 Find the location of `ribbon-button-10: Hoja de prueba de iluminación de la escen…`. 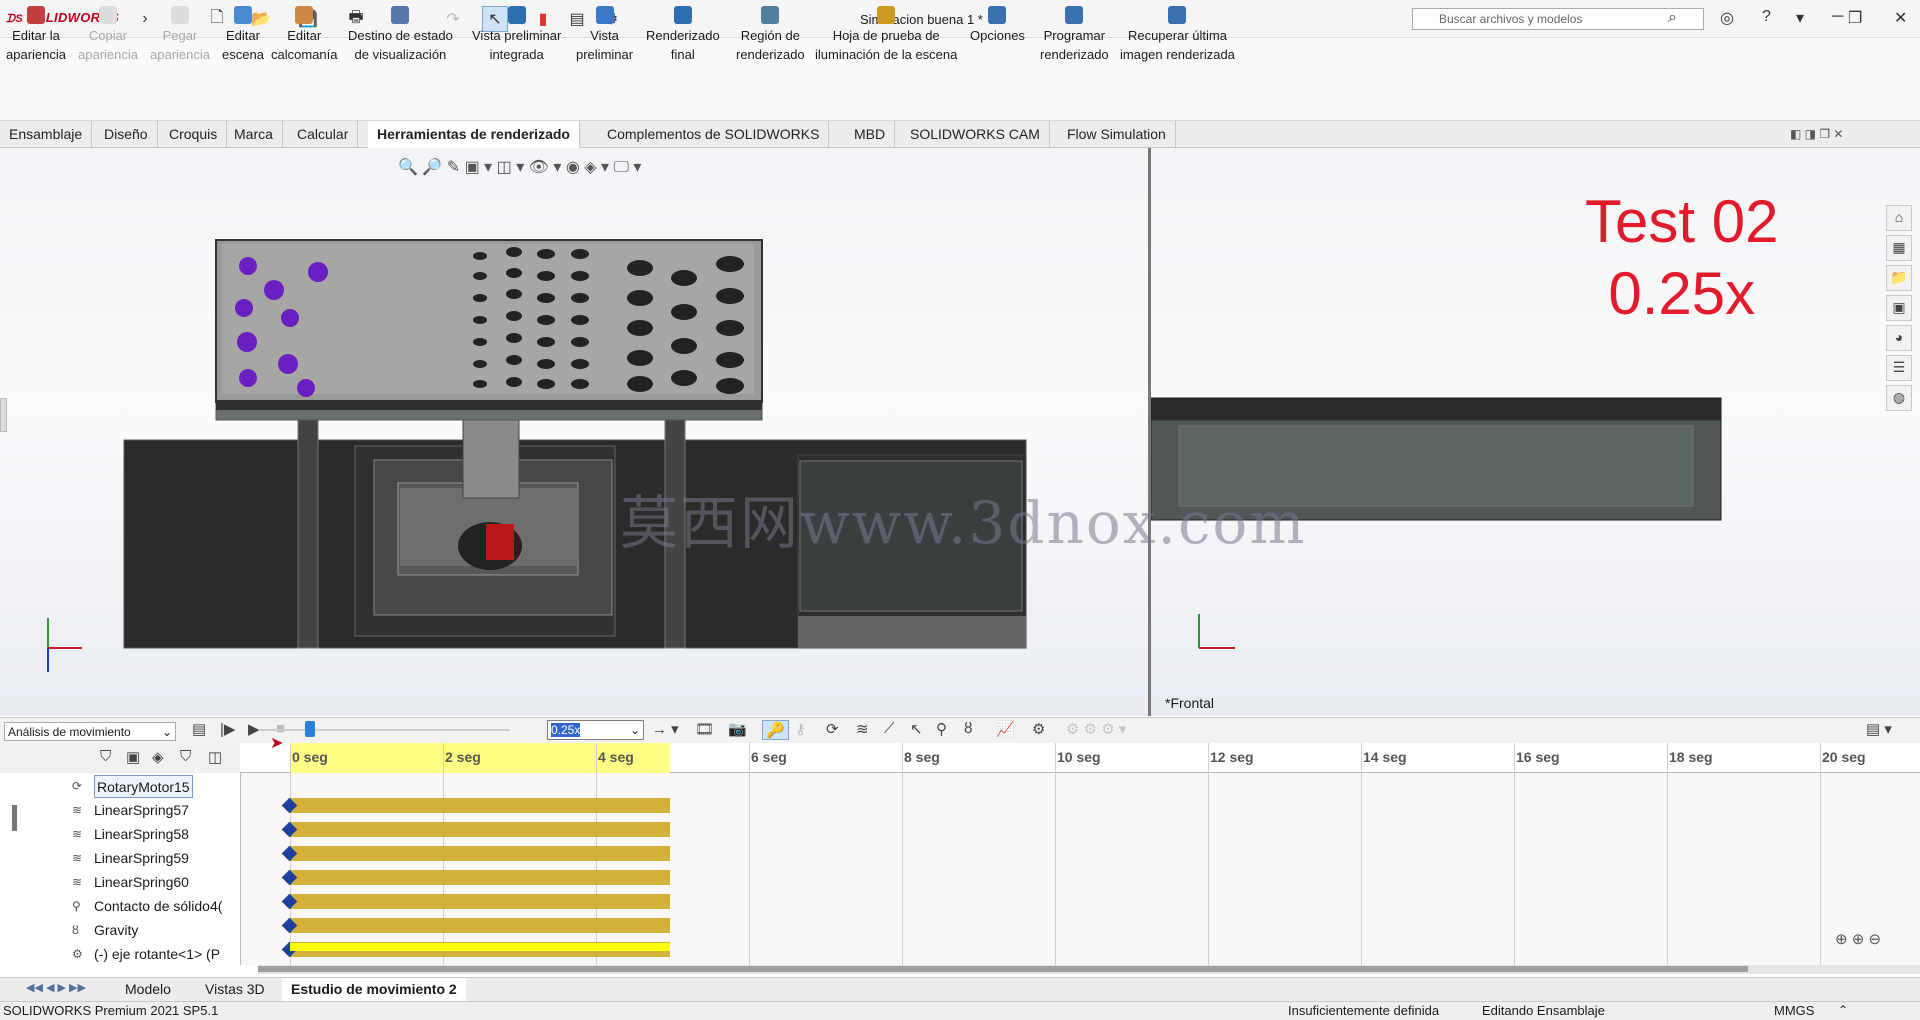

ribbon-button-10: Hoja de prueba de iluminación de la escen… is located at coordinates (886, 35).